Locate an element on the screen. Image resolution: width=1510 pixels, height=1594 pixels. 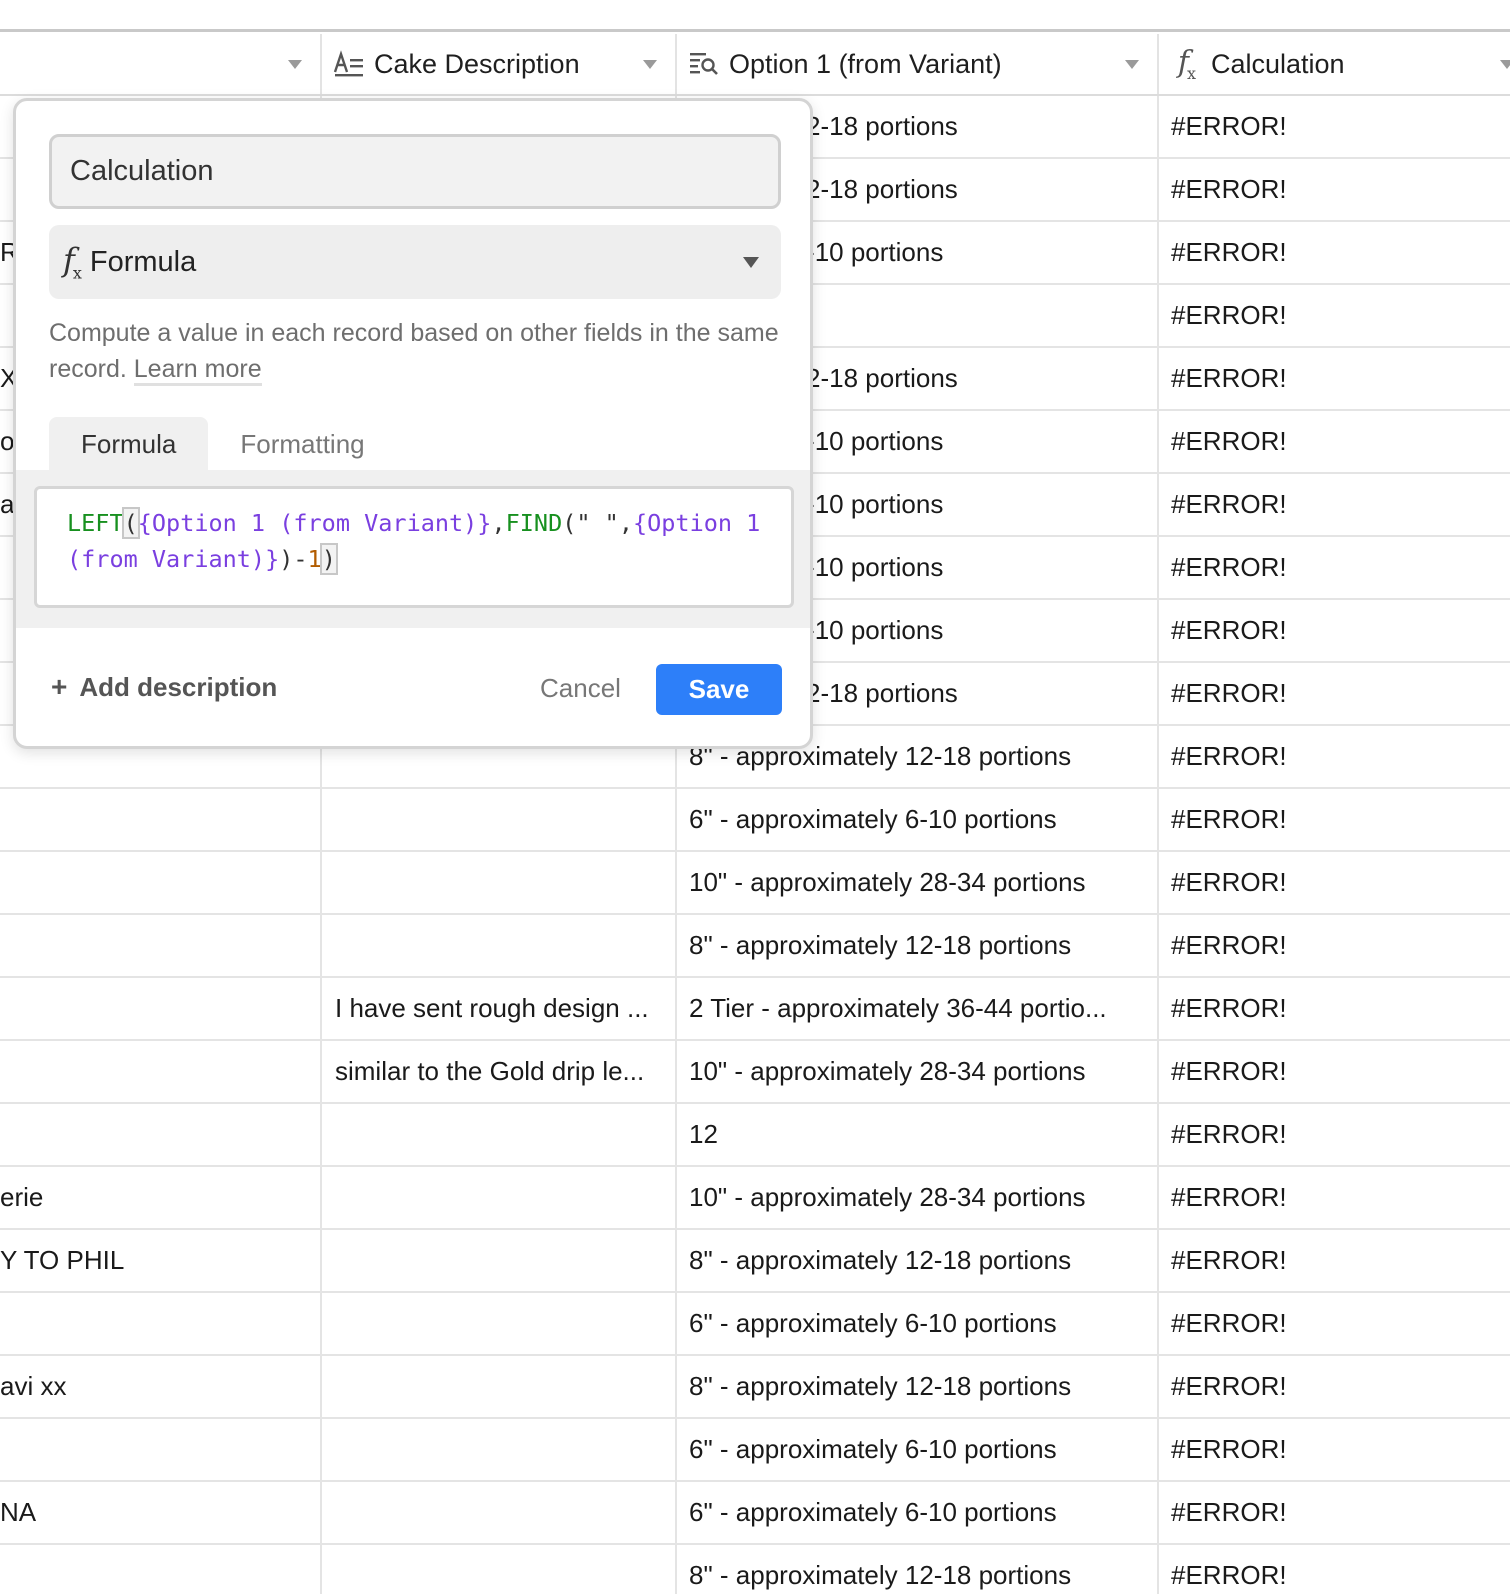
column-header-option-1: Option 1 (from Variant) is located at coordinates (918, 64).